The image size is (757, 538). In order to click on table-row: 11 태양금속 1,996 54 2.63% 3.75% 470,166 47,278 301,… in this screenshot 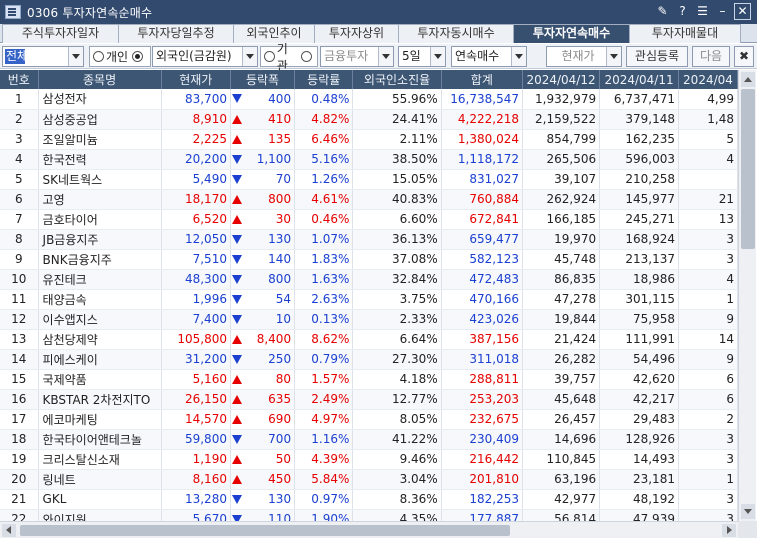, I will do `click(369, 299)`.